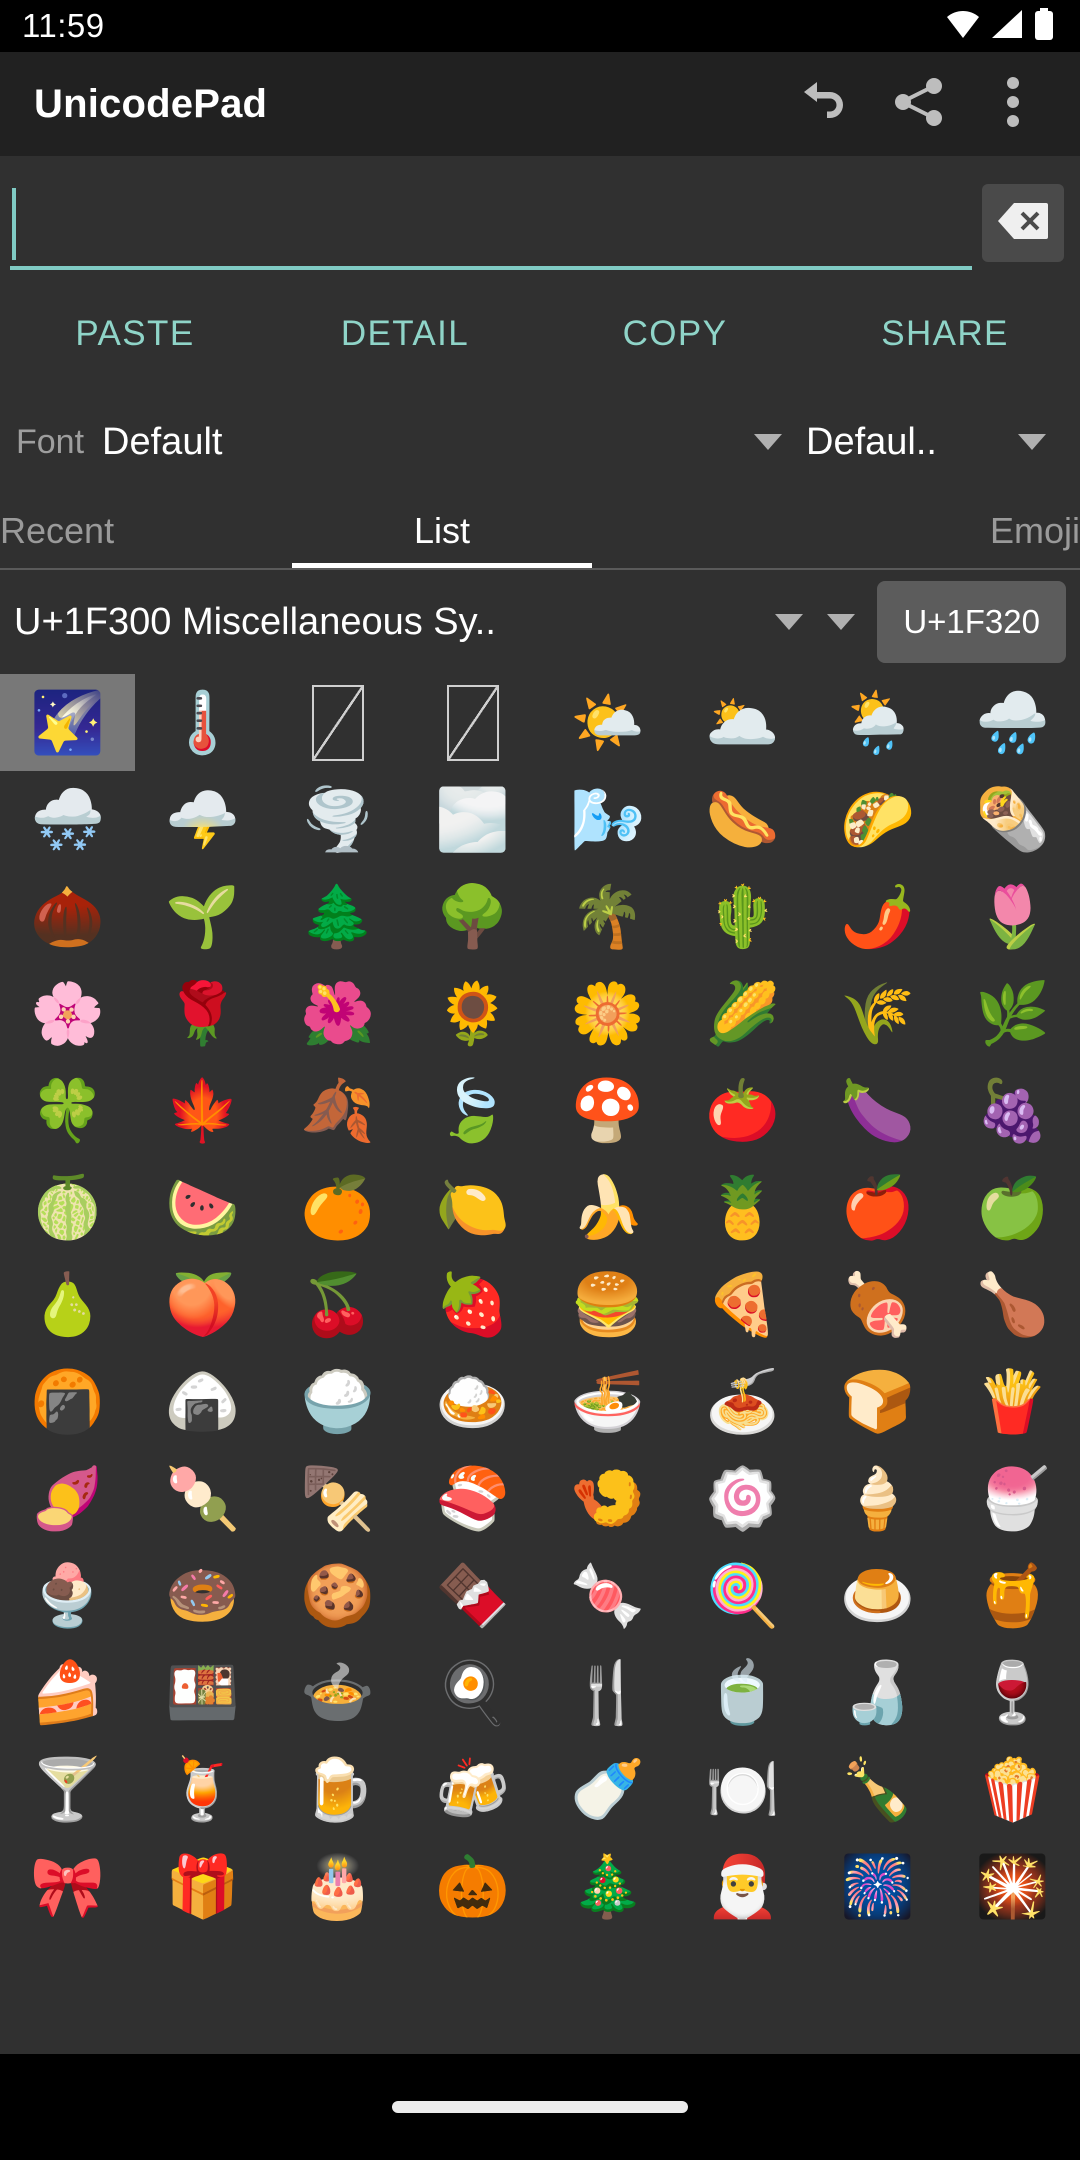  I want to click on emoji-cell-sunflower: 🌻, so click(472, 1013).